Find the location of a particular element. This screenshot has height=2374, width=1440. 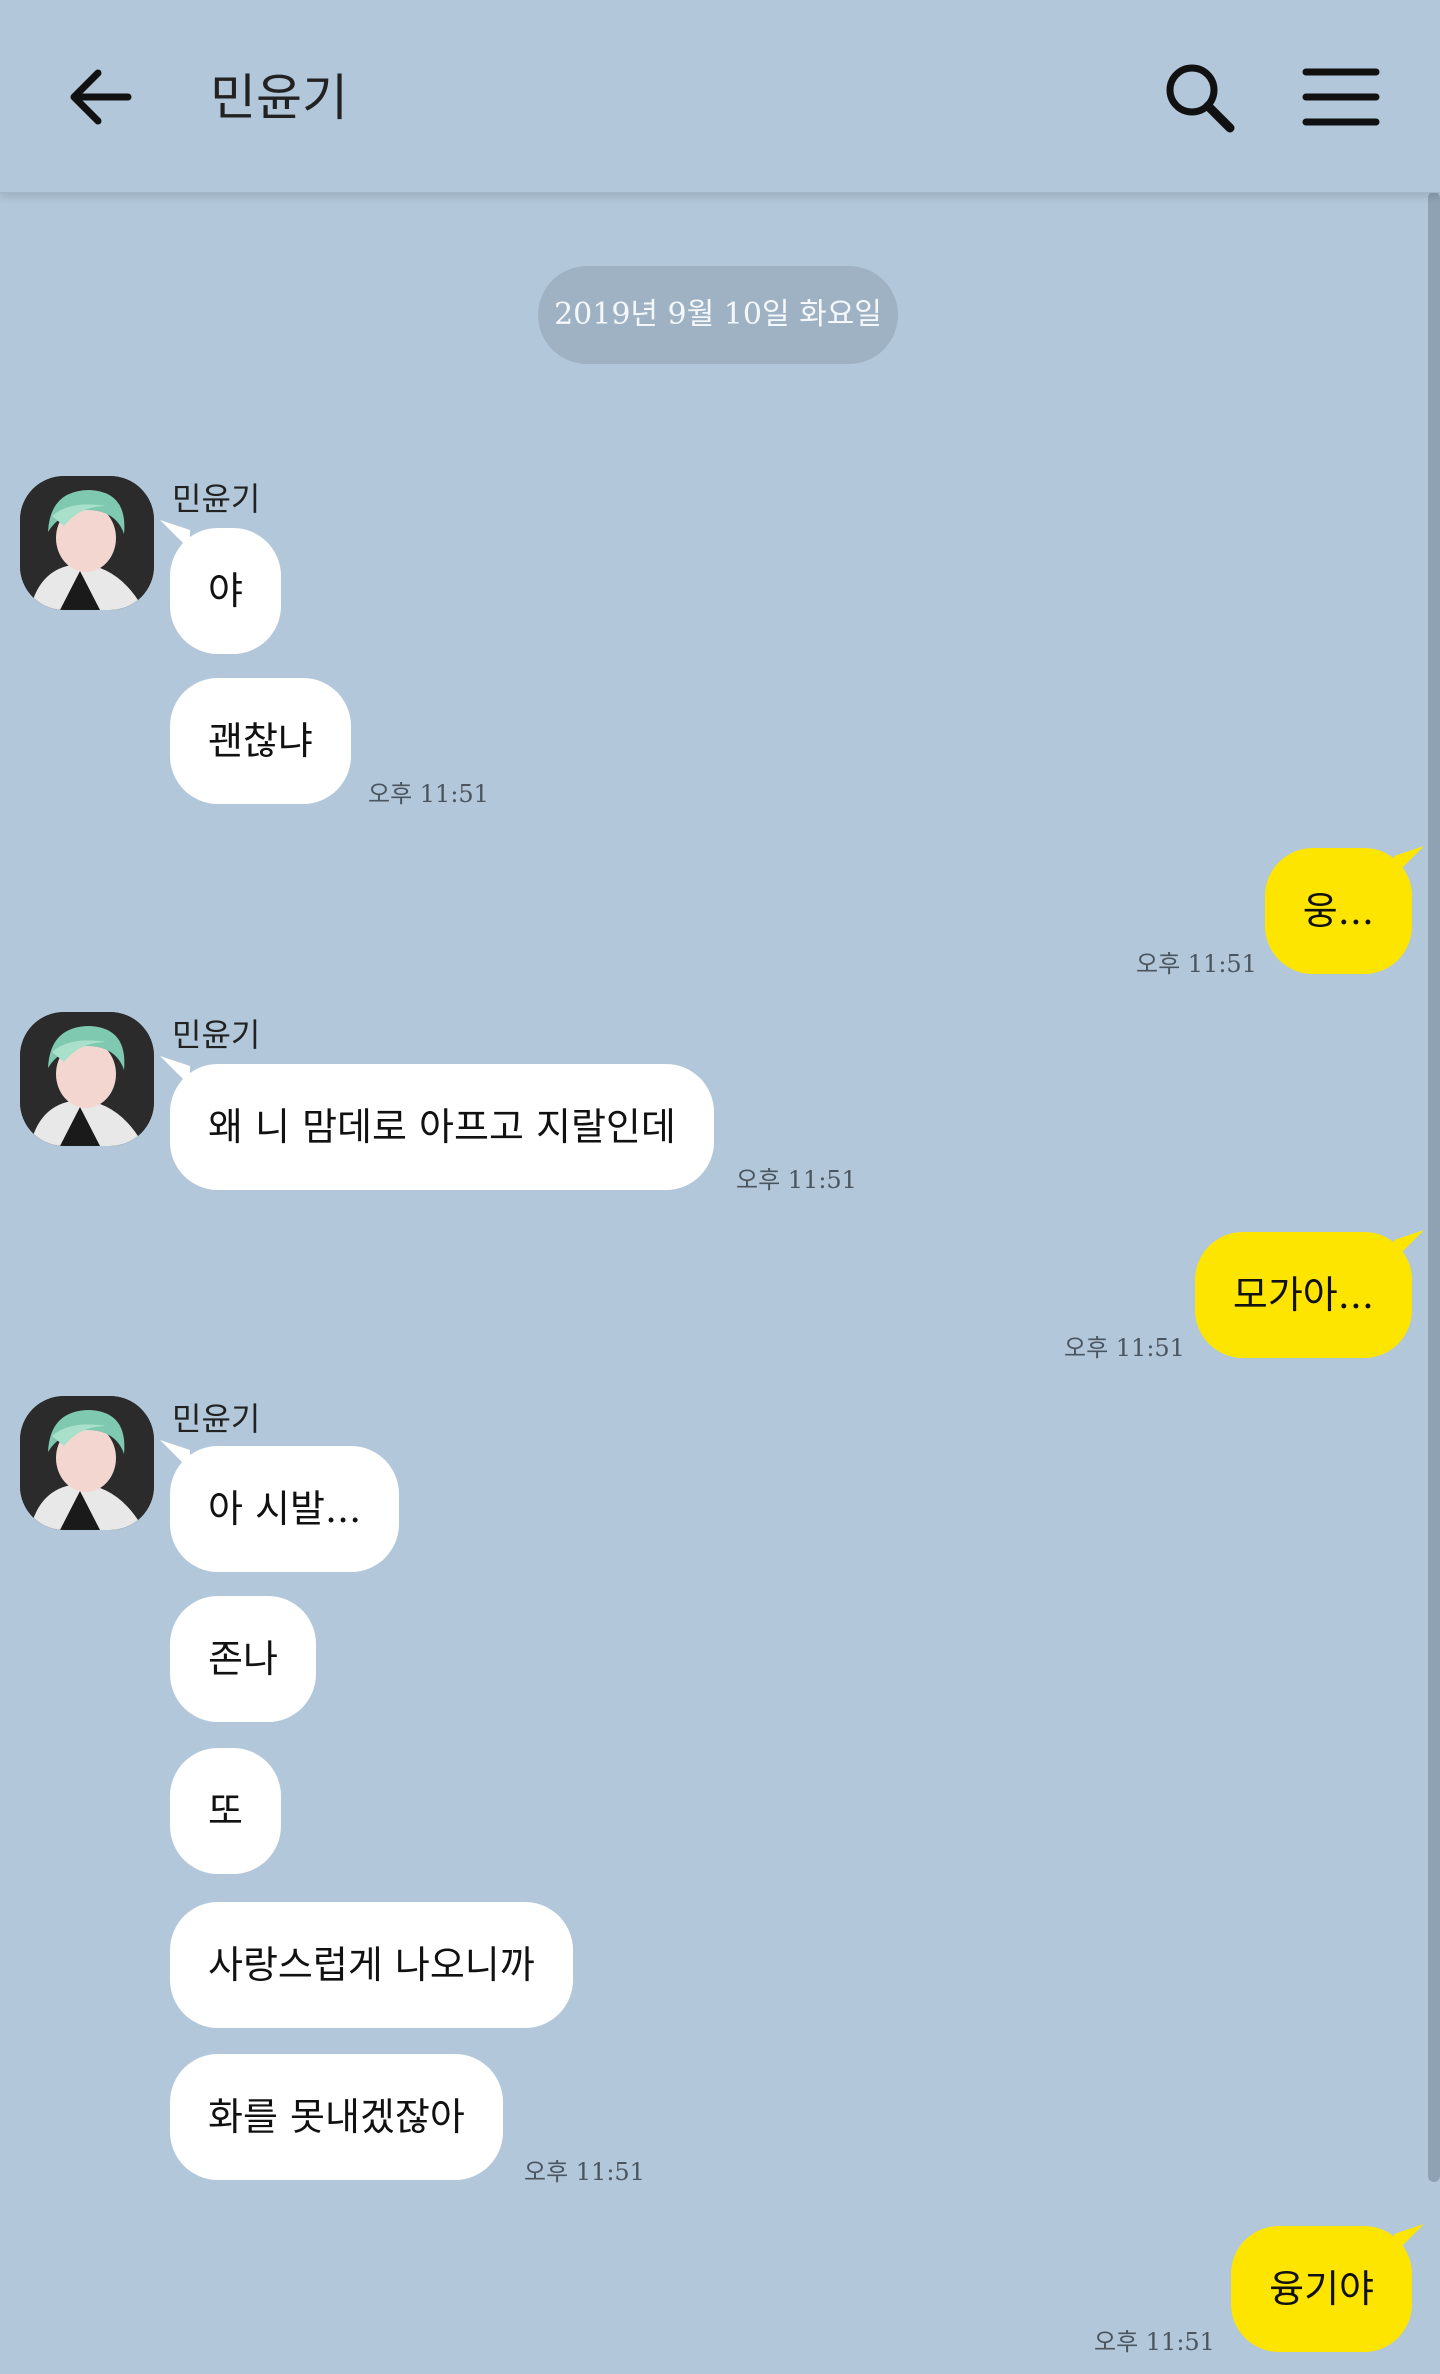

date-divider: 2019년 9월 10일 화요일 is located at coordinates (718, 315).